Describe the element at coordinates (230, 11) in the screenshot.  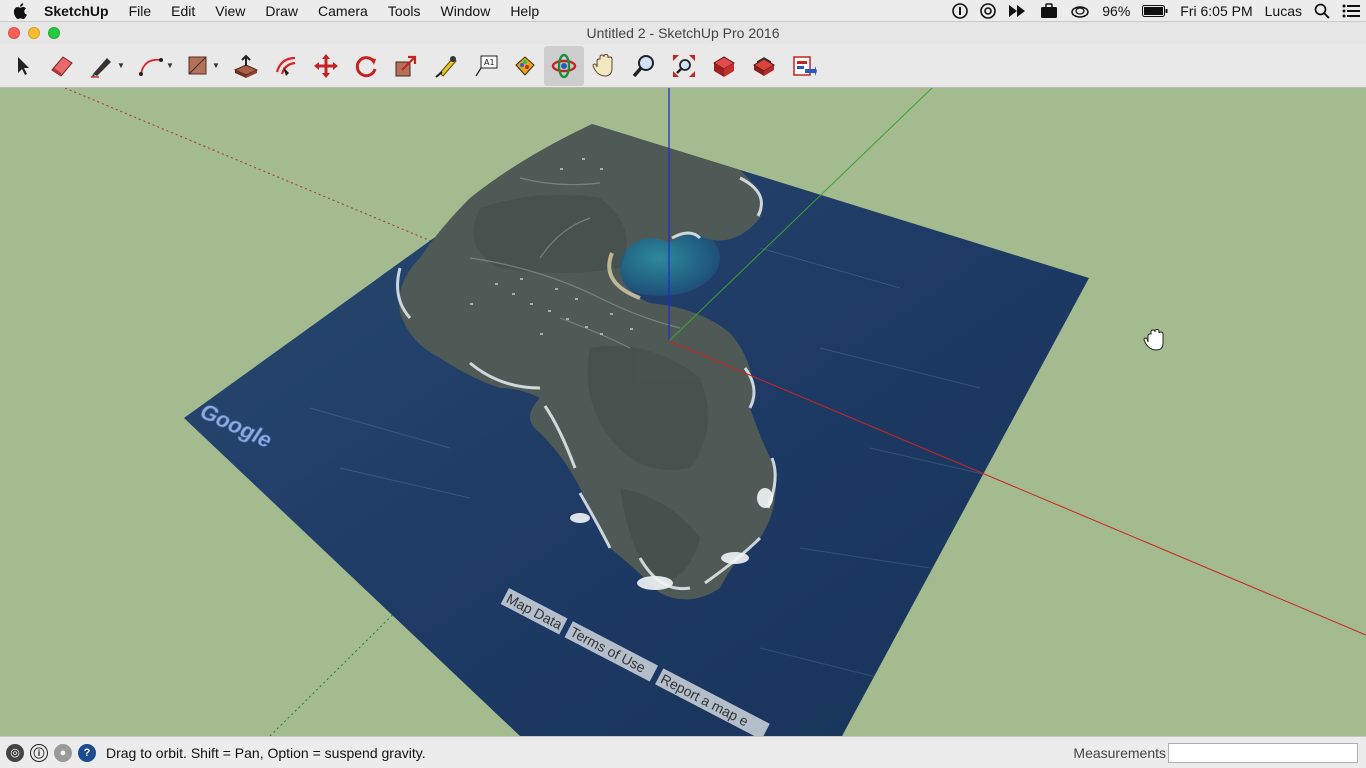
I see `menu-view: View` at that location.